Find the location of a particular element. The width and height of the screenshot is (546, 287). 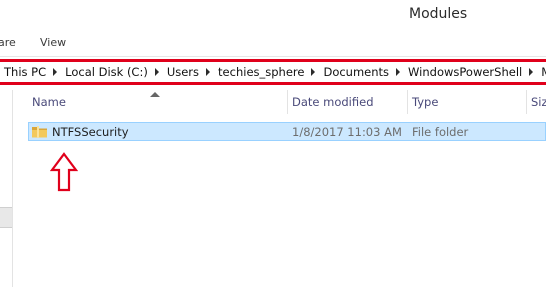

breadcrumb-item-documents: Documents is located at coordinates (356, 72).